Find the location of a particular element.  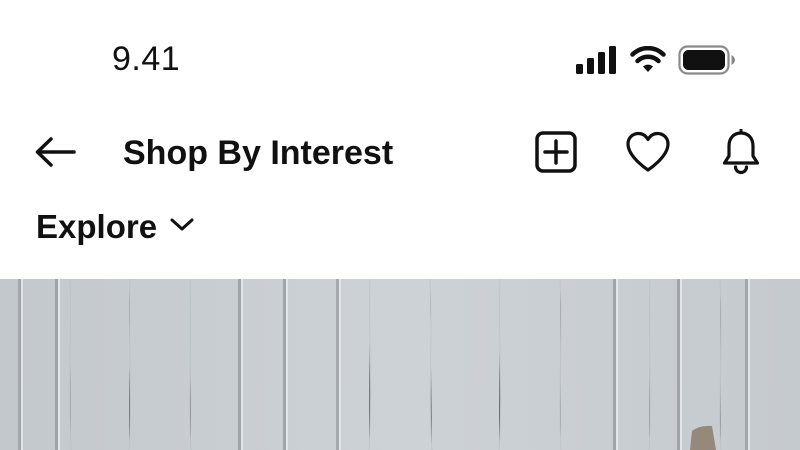

favorites-button is located at coordinates (648, 154).